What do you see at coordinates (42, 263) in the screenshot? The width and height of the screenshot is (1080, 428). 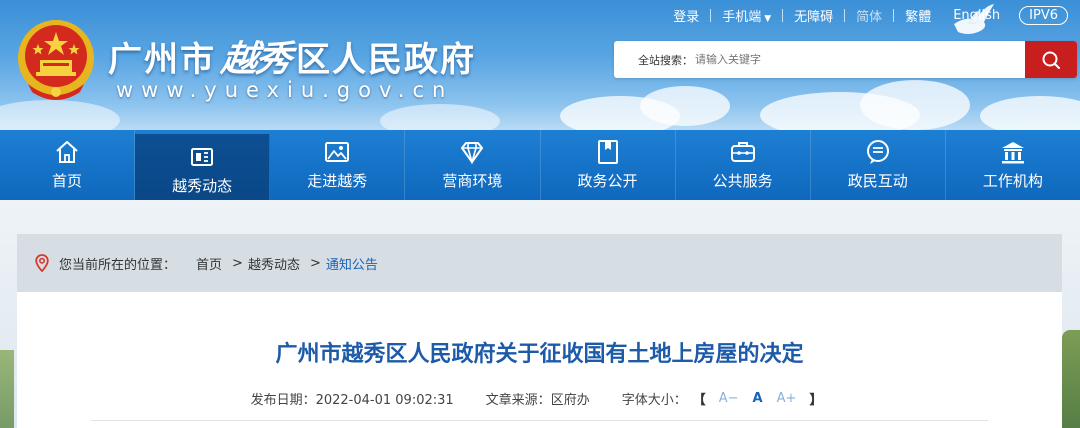 I see `location-pin-icon` at bounding box center [42, 263].